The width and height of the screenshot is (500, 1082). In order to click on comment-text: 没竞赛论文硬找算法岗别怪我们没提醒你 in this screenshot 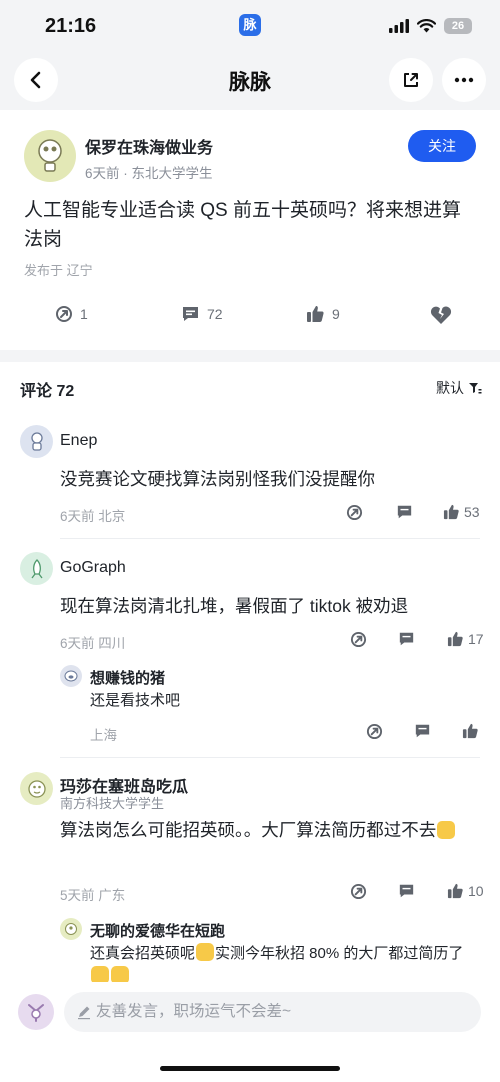, I will do `click(217, 479)`.